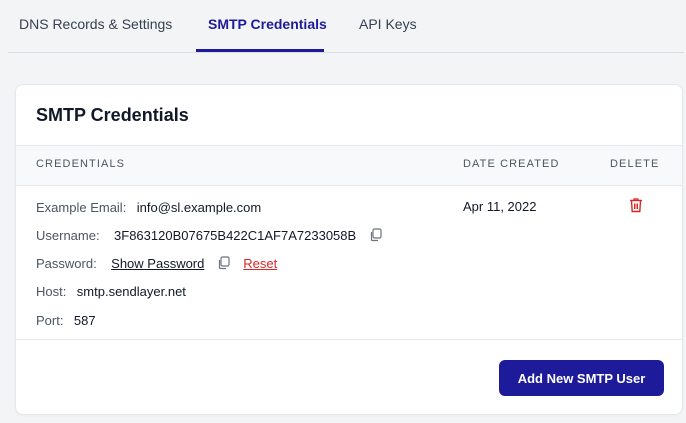 This screenshot has width=686, height=423. What do you see at coordinates (500, 206) in the screenshot?
I see `date-created-value: Apr 11, 2022` at bounding box center [500, 206].